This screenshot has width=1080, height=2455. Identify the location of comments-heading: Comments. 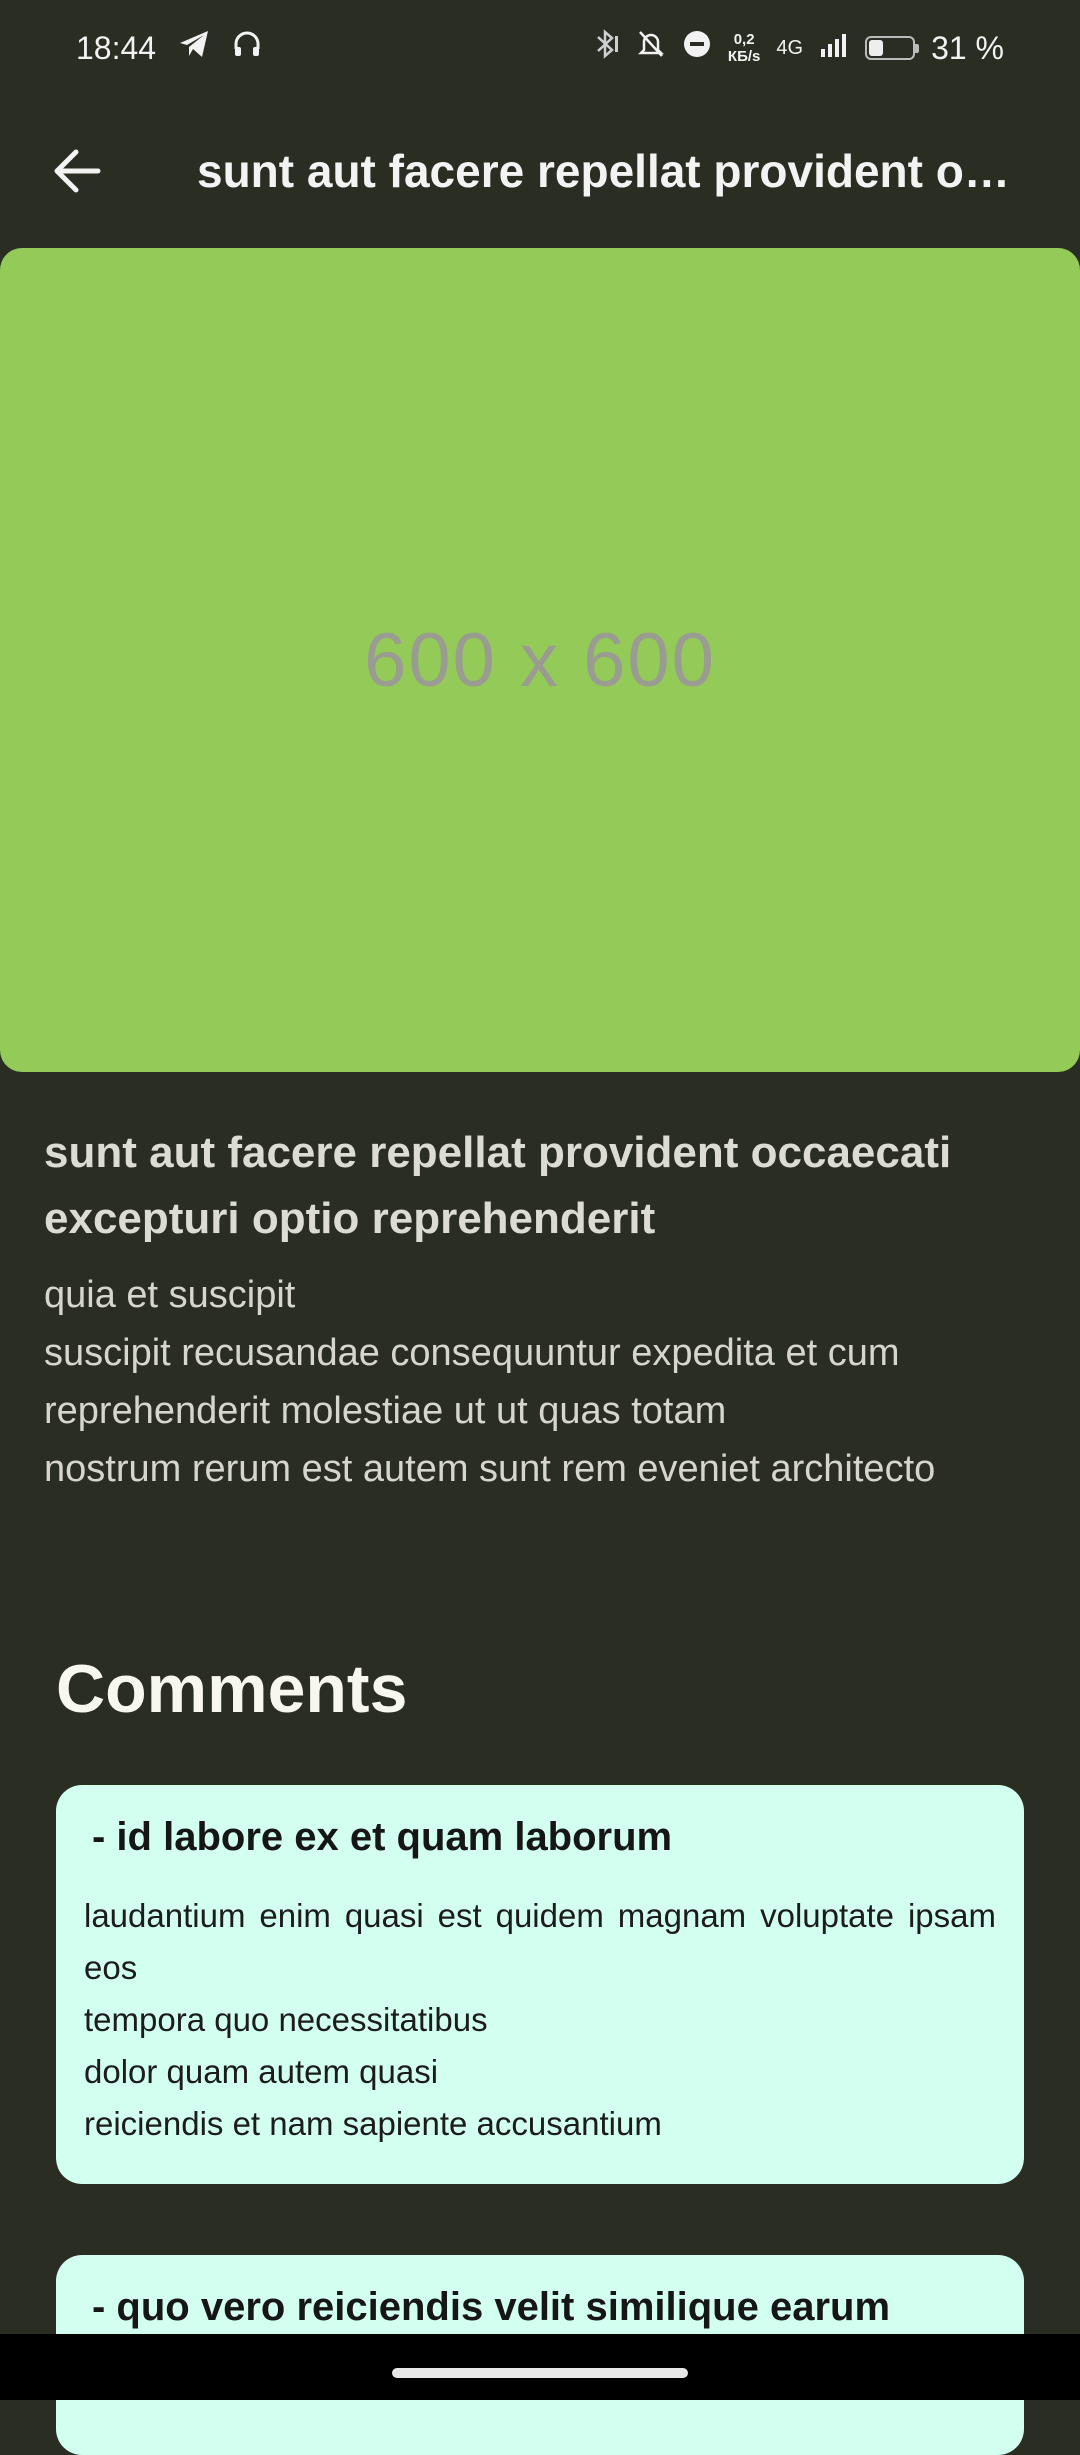
(232, 1689).